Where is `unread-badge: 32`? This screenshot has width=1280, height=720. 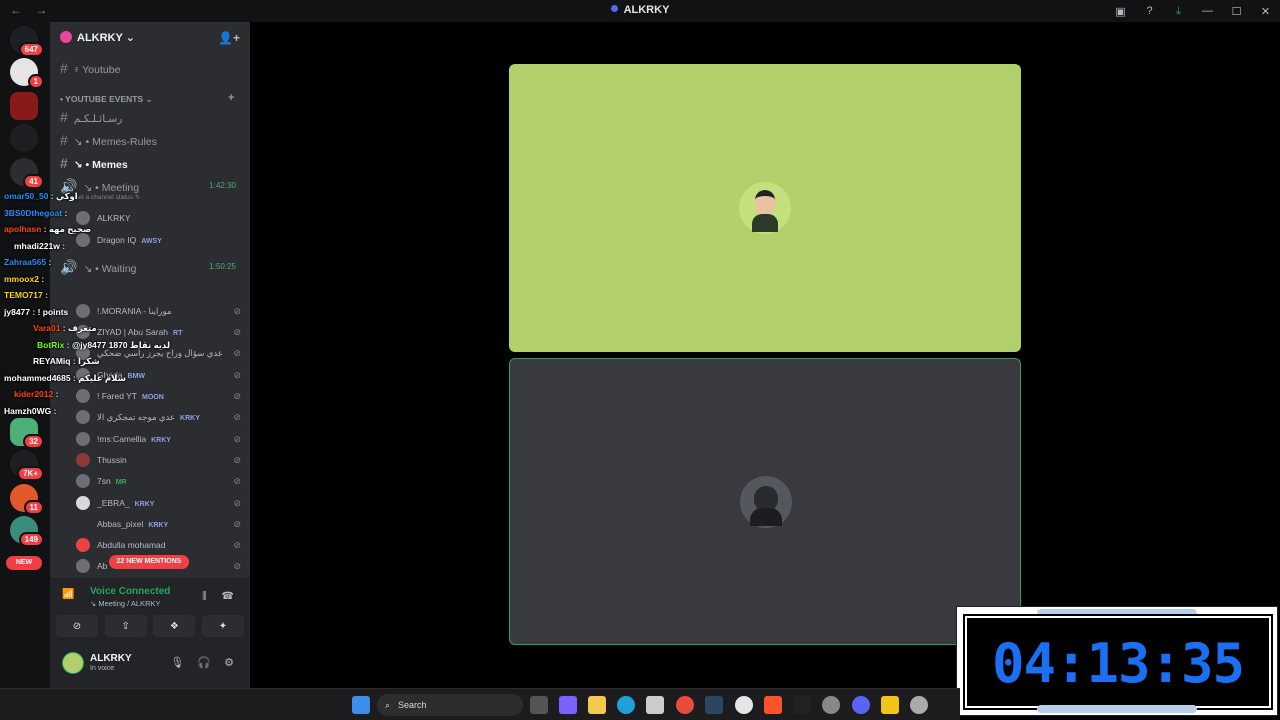
unread-badge: 32 is located at coordinates (33, 441).